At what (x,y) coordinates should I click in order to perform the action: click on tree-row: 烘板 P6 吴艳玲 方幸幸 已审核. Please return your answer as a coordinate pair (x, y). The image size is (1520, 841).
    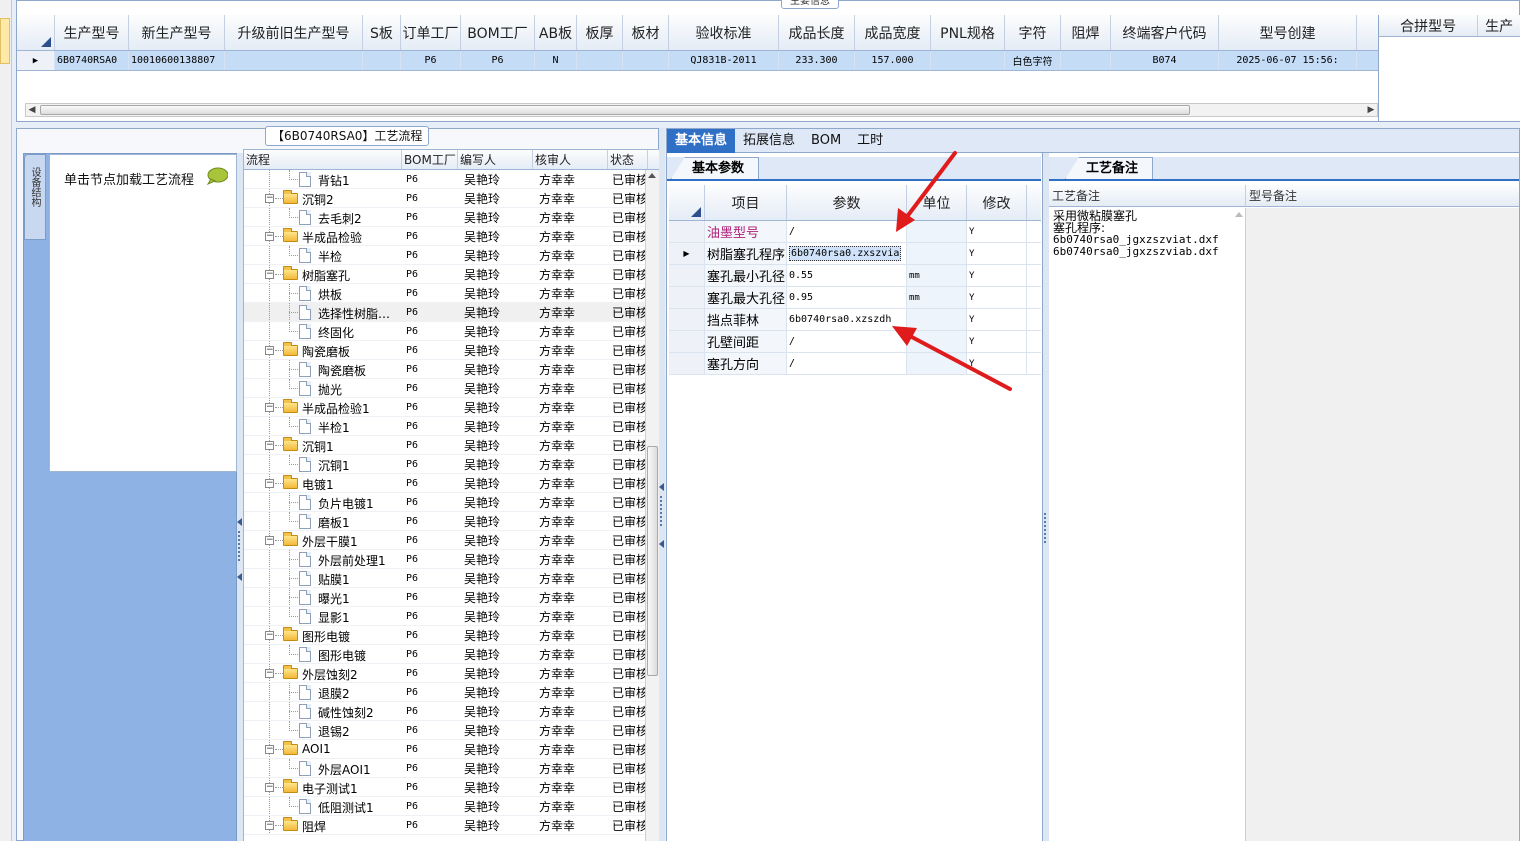
    Looking at the image, I should click on (451, 293).